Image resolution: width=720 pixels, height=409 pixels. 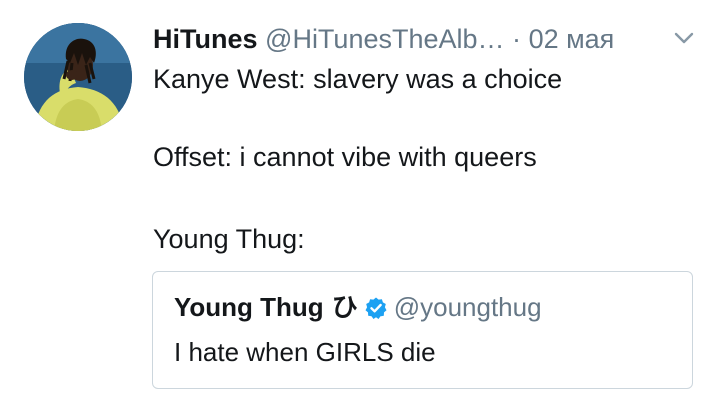 I want to click on tweet-text-line: Offset: i cannot vibe with queers, so click(x=345, y=157).